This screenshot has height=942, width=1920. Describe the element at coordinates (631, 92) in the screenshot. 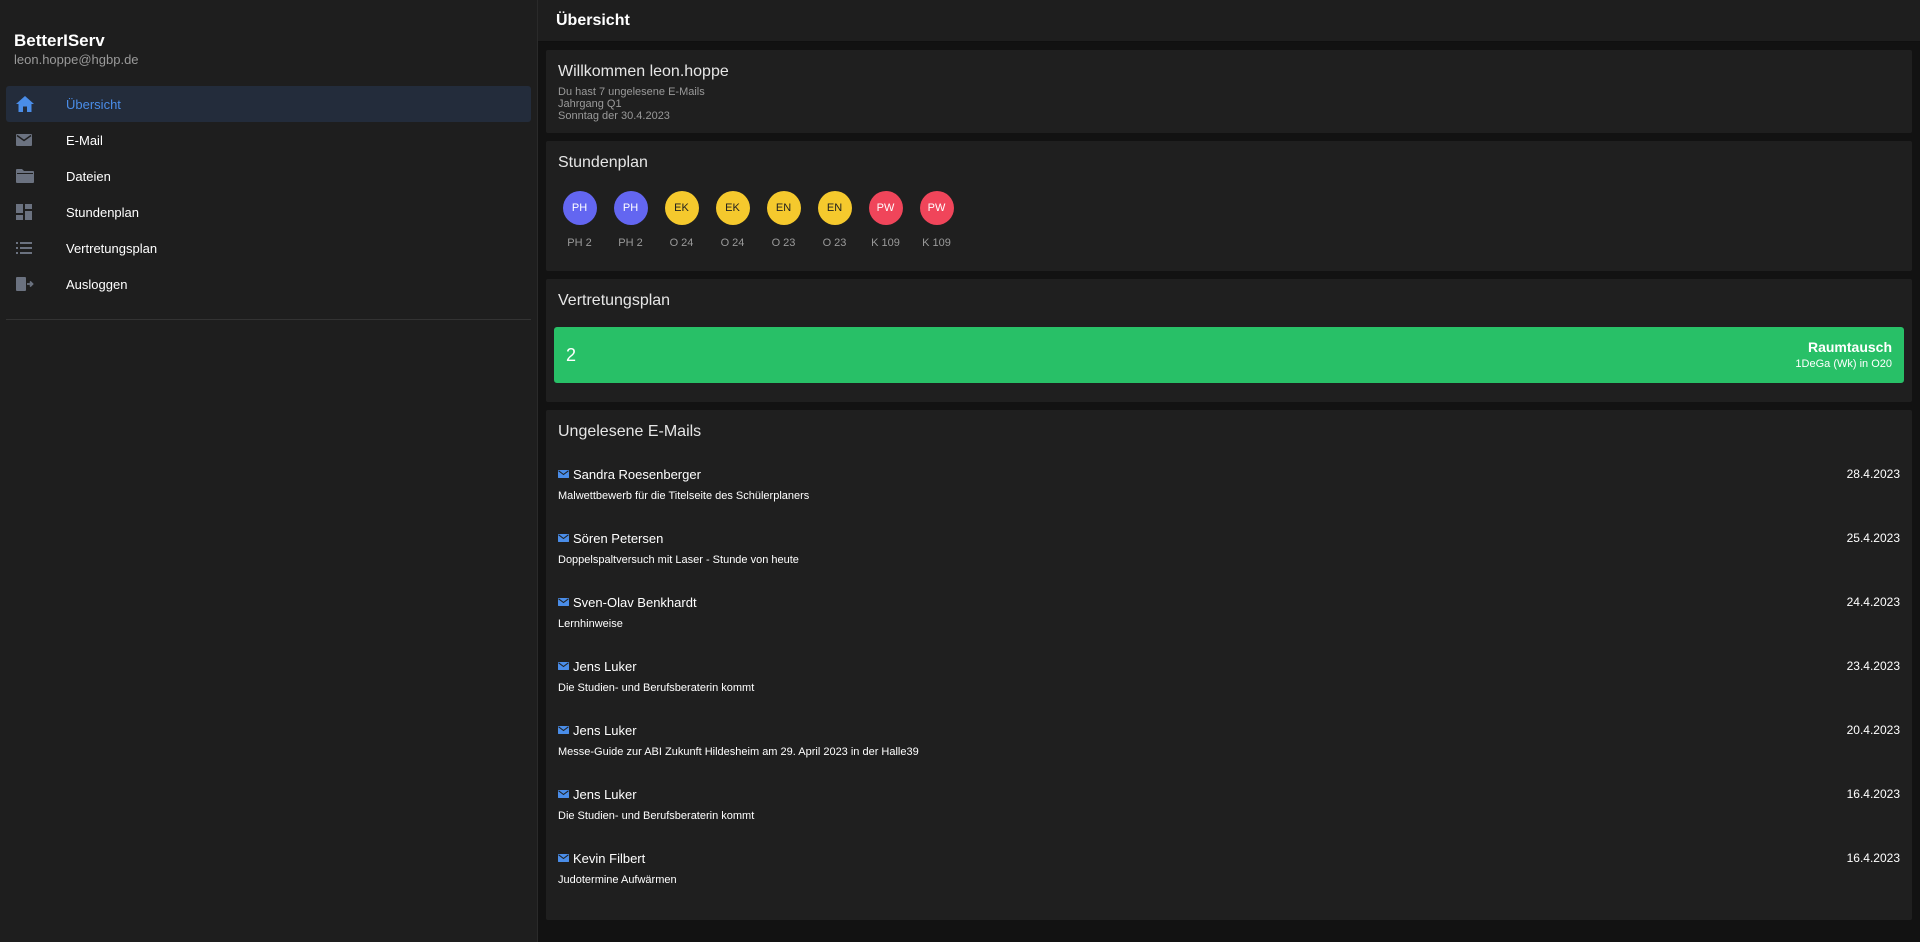

I see `unread-count-text: Du hast 7 ungelesene E-Mails` at that location.